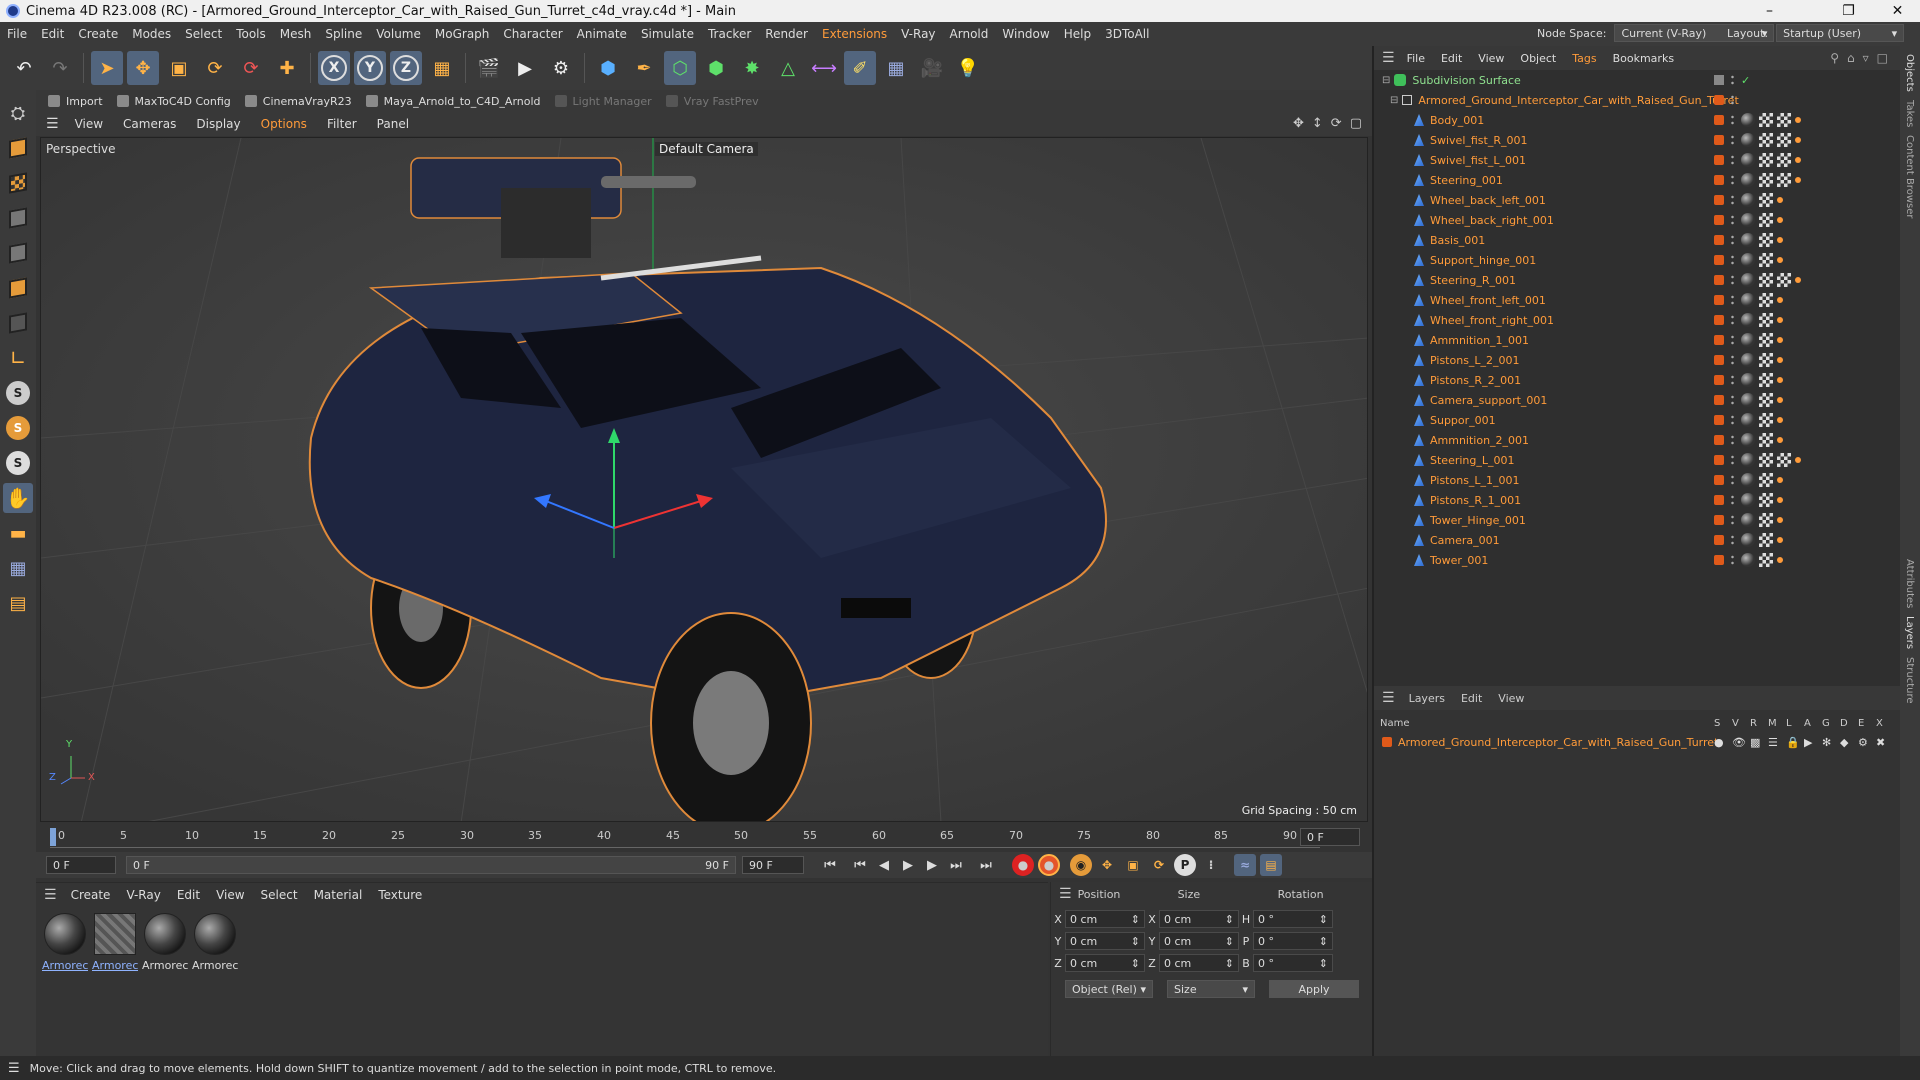 The height and width of the screenshot is (1080, 1920). I want to click on layout-dropdown: Startup (User) ▾, so click(1840, 33).